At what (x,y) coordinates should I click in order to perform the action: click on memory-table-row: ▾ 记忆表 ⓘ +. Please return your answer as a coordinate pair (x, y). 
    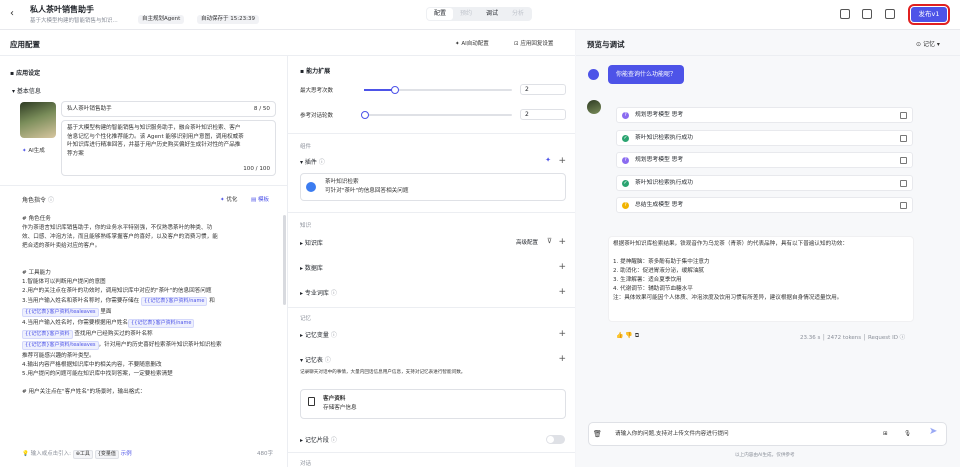
    Looking at the image, I should click on (433, 359).